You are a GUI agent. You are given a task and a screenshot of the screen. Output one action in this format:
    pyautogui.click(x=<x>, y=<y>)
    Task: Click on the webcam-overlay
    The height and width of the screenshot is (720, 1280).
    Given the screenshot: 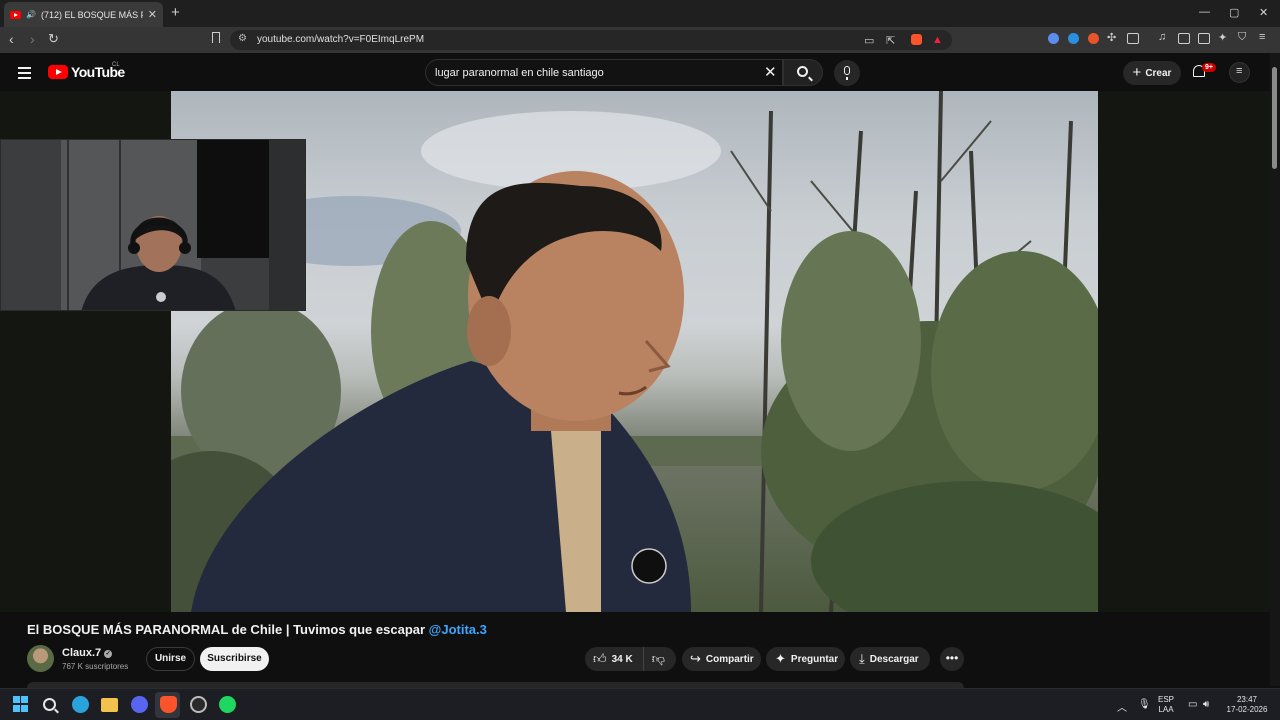 What is the action you would take?
    pyautogui.click(x=153, y=225)
    